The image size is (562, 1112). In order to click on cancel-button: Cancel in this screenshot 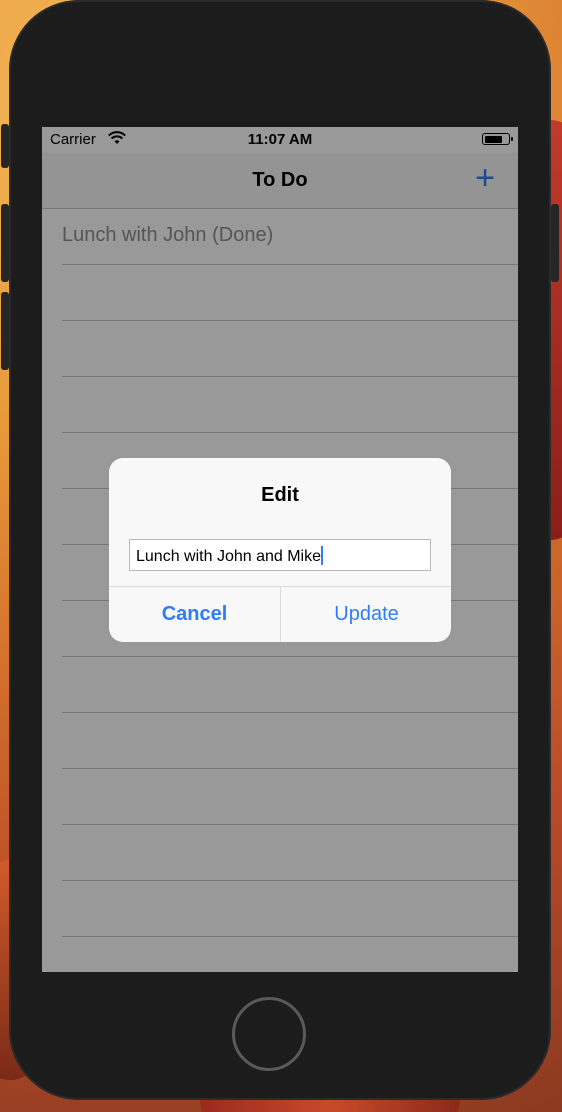, I will do `click(194, 614)`.